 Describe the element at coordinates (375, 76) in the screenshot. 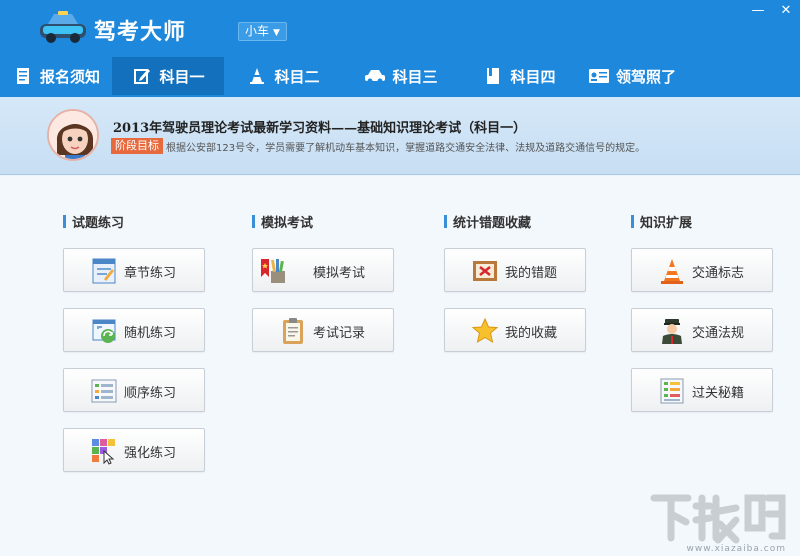

I see `car-icon` at that location.